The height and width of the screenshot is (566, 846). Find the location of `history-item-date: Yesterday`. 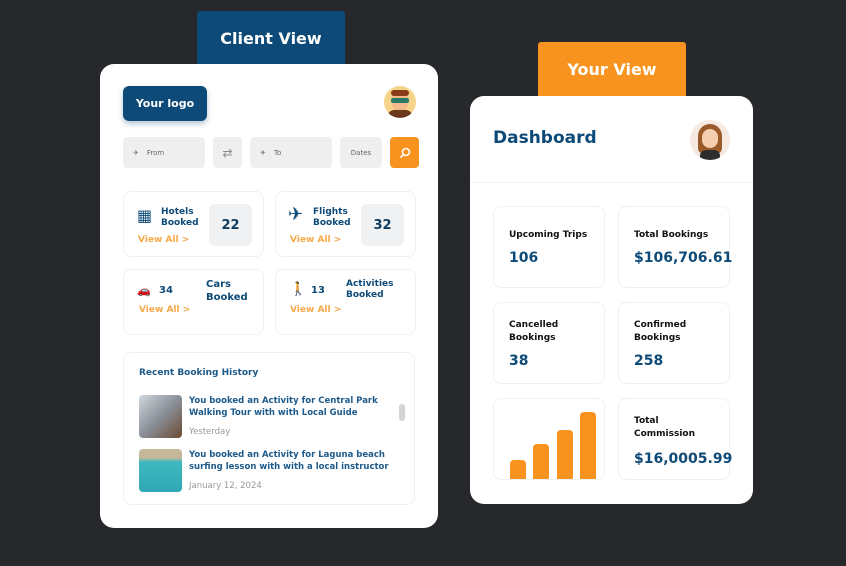

history-item-date: Yesterday is located at coordinates (210, 432).